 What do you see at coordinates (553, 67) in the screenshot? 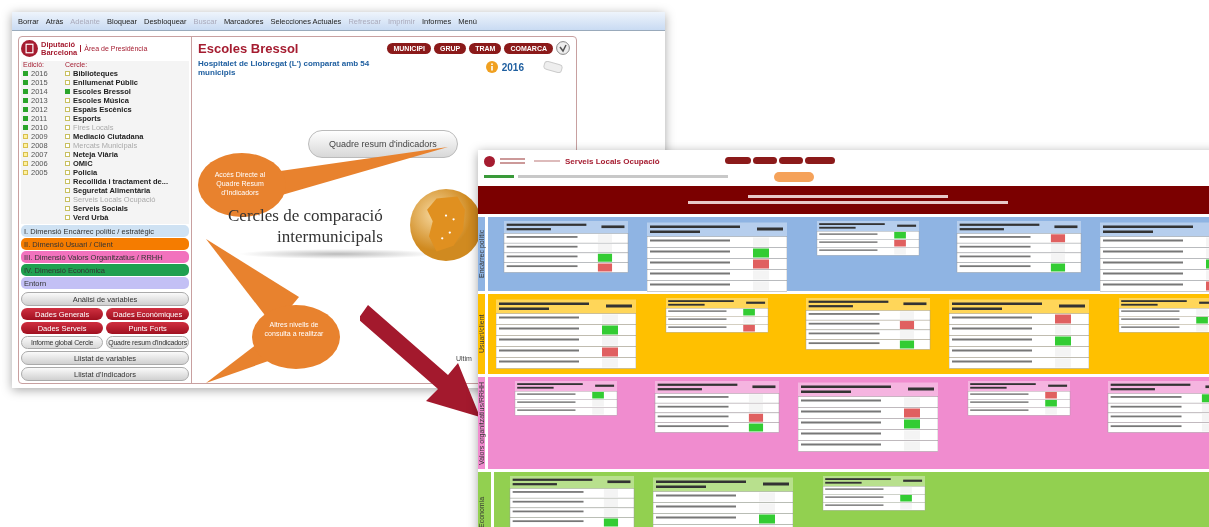
I see `eraser-icon` at bounding box center [553, 67].